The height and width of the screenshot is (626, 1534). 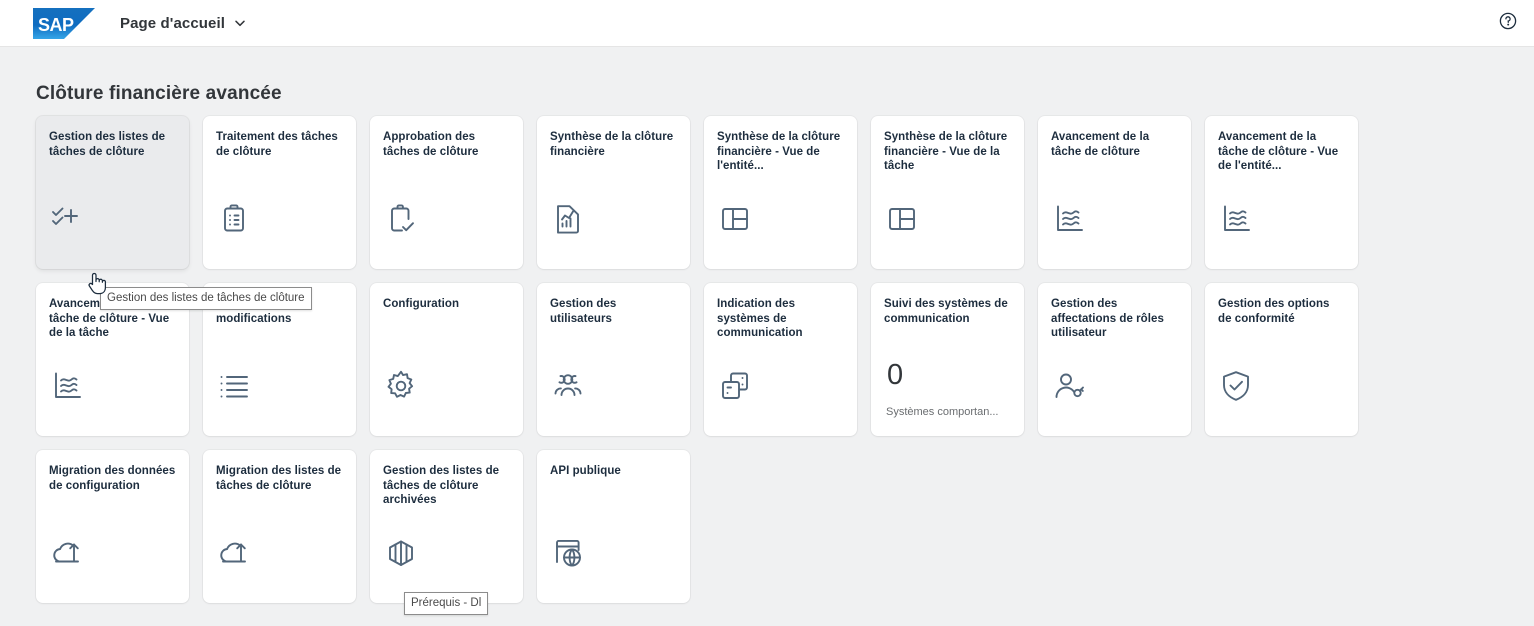 I want to click on tile-0: Gestion des listes de tâches de clôture, so click(x=112, y=192).